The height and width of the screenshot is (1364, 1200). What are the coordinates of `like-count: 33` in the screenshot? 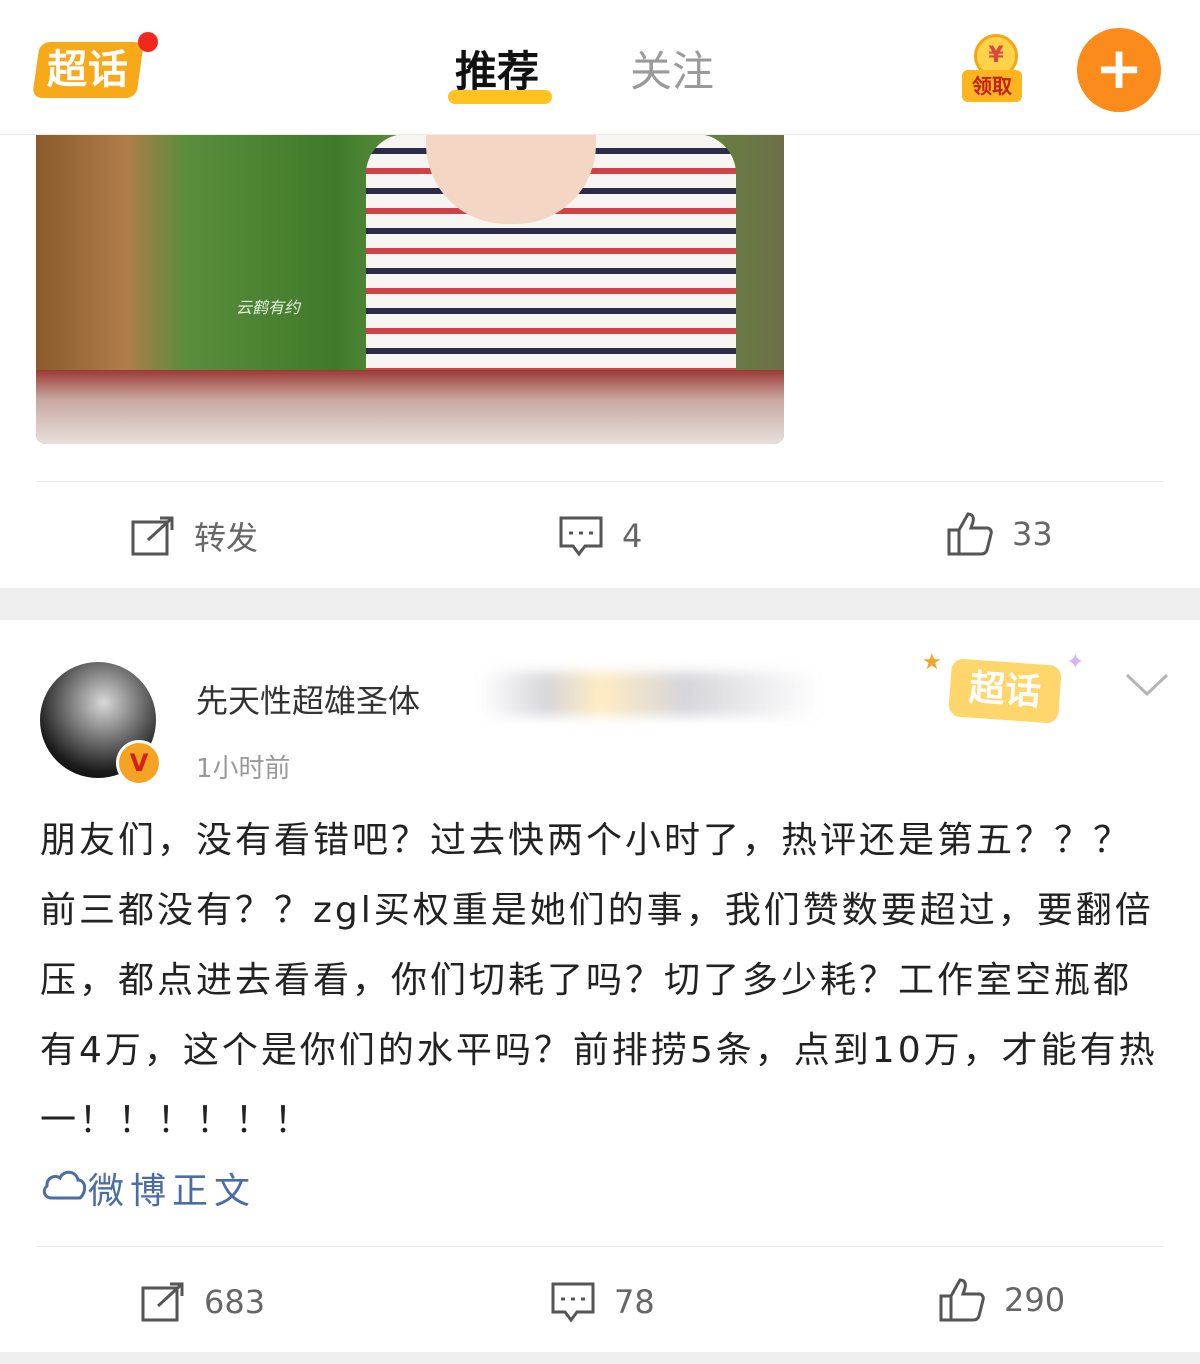 It's located at (1032, 534).